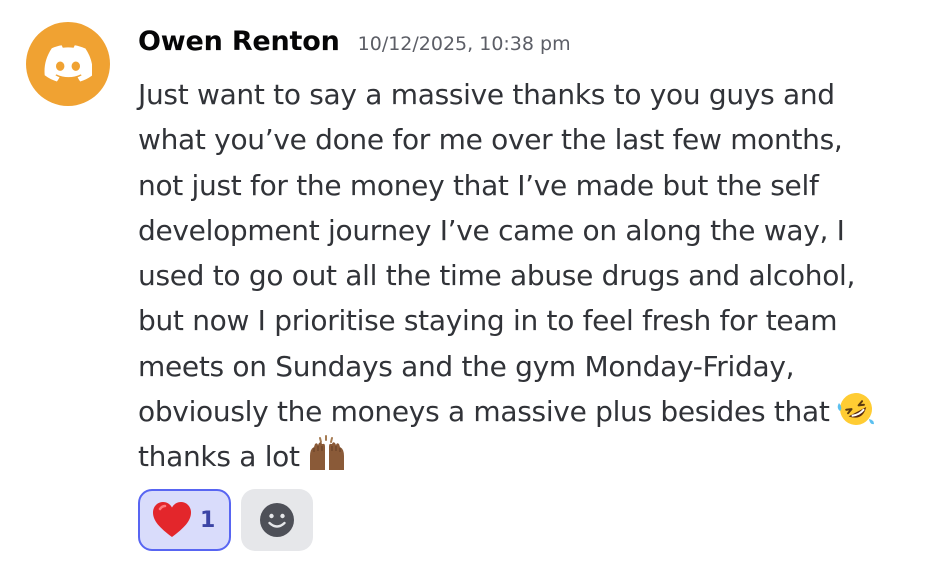 Image resolution: width=943 pixels, height=582 pixels. I want to click on timestamp: 10/12/2025, 10:38 pm, so click(464, 44).